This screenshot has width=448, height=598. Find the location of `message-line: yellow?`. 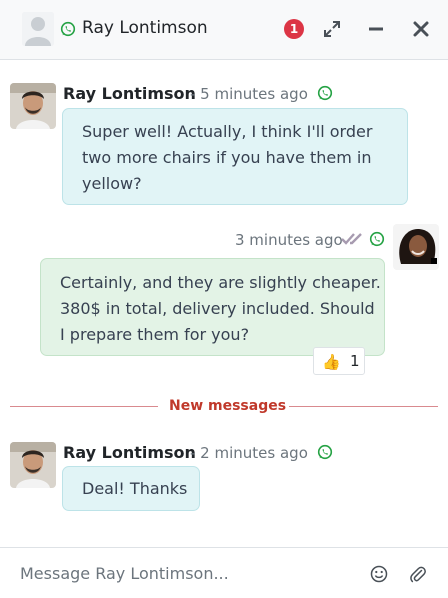

message-line: yellow? is located at coordinates (112, 183).